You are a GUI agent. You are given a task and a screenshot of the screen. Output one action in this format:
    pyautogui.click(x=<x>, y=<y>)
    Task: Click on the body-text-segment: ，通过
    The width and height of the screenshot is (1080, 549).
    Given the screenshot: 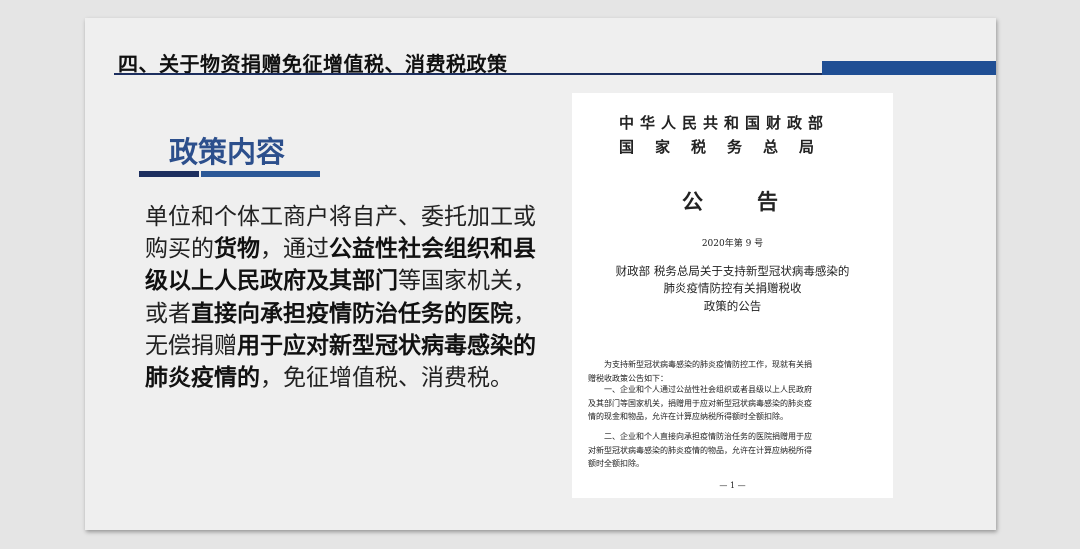 What is the action you would take?
    pyautogui.click(x=294, y=249)
    